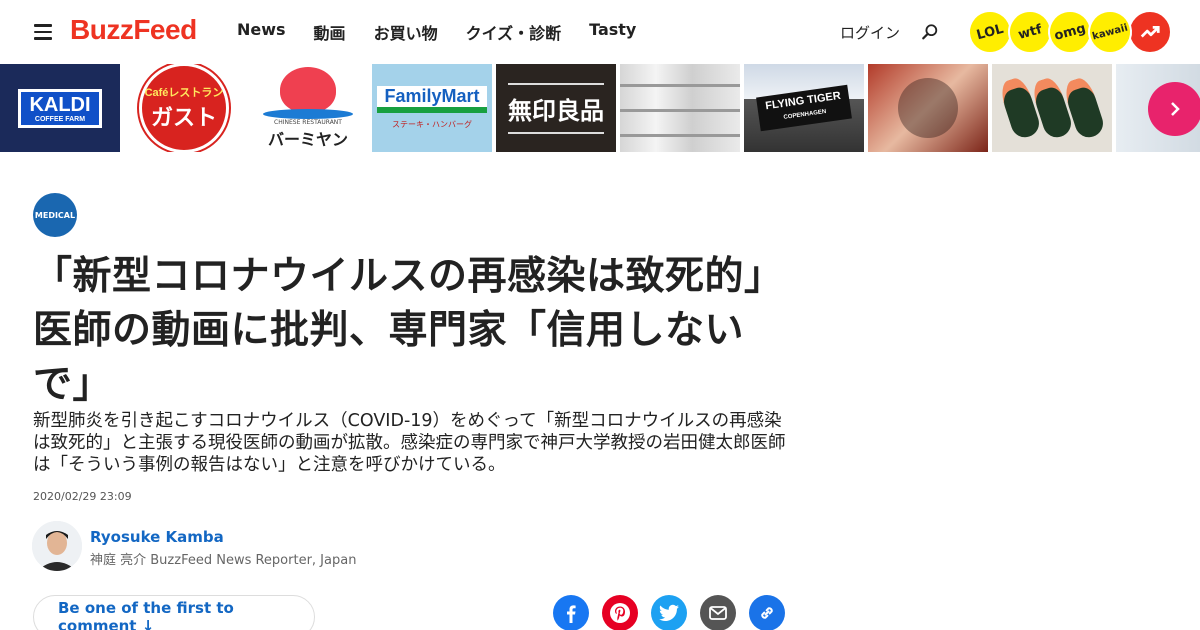 Image resolution: width=1200 pixels, height=630 pixels. I want to click on peach-logo-icon, so click(308, 89).